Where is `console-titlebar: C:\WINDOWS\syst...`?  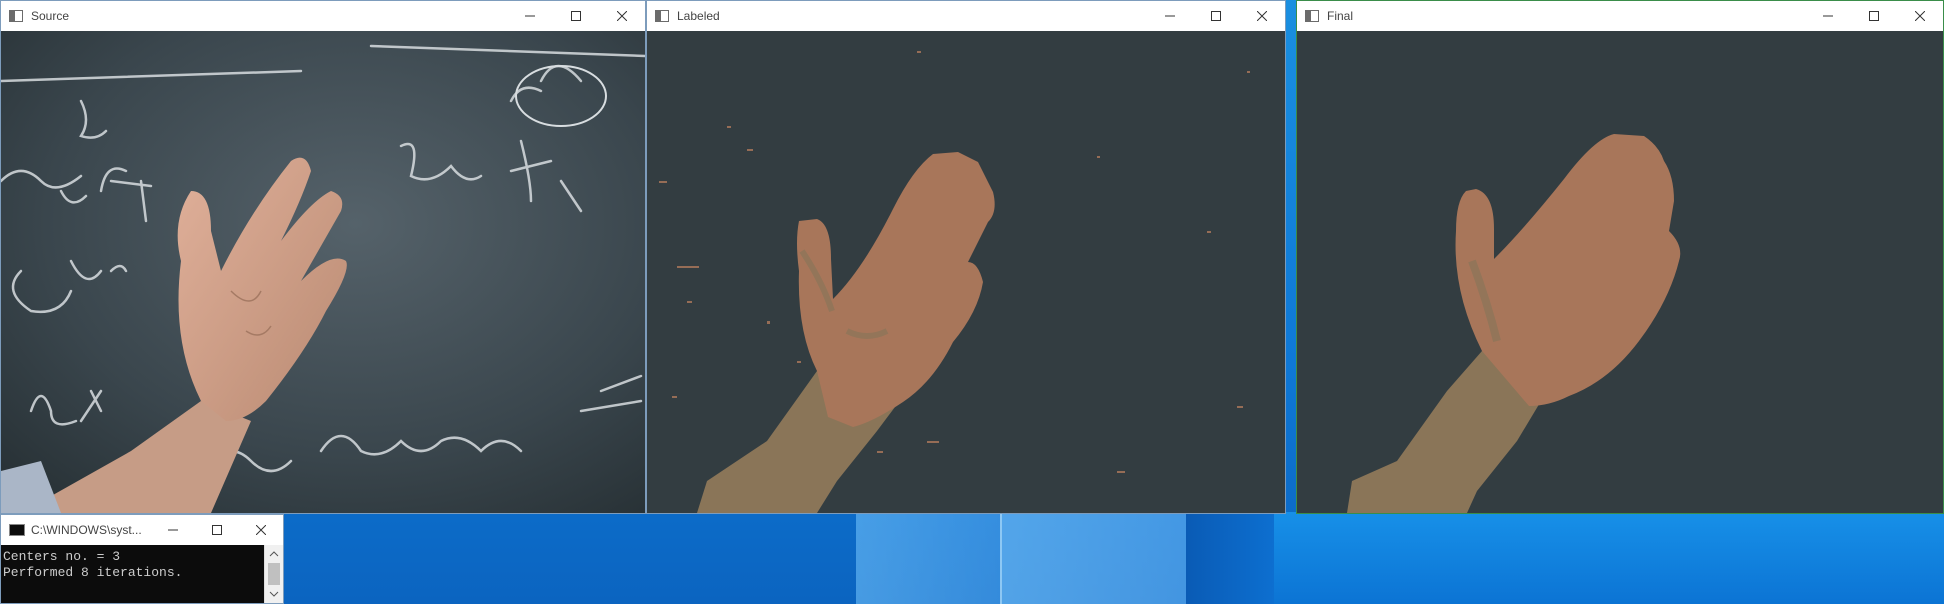
console-titlebar: C:\WINDOWS\syst... is located at coordinates (142, 530).